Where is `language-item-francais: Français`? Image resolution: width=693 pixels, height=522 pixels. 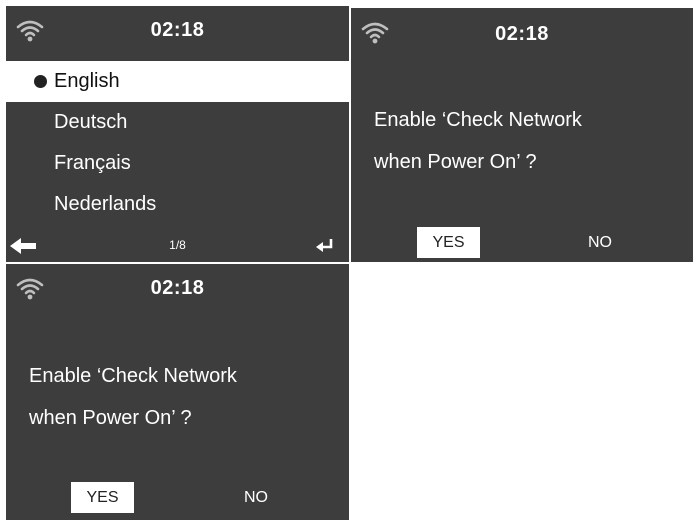
language-item-francais: Français is located at coordinates (177, 163).